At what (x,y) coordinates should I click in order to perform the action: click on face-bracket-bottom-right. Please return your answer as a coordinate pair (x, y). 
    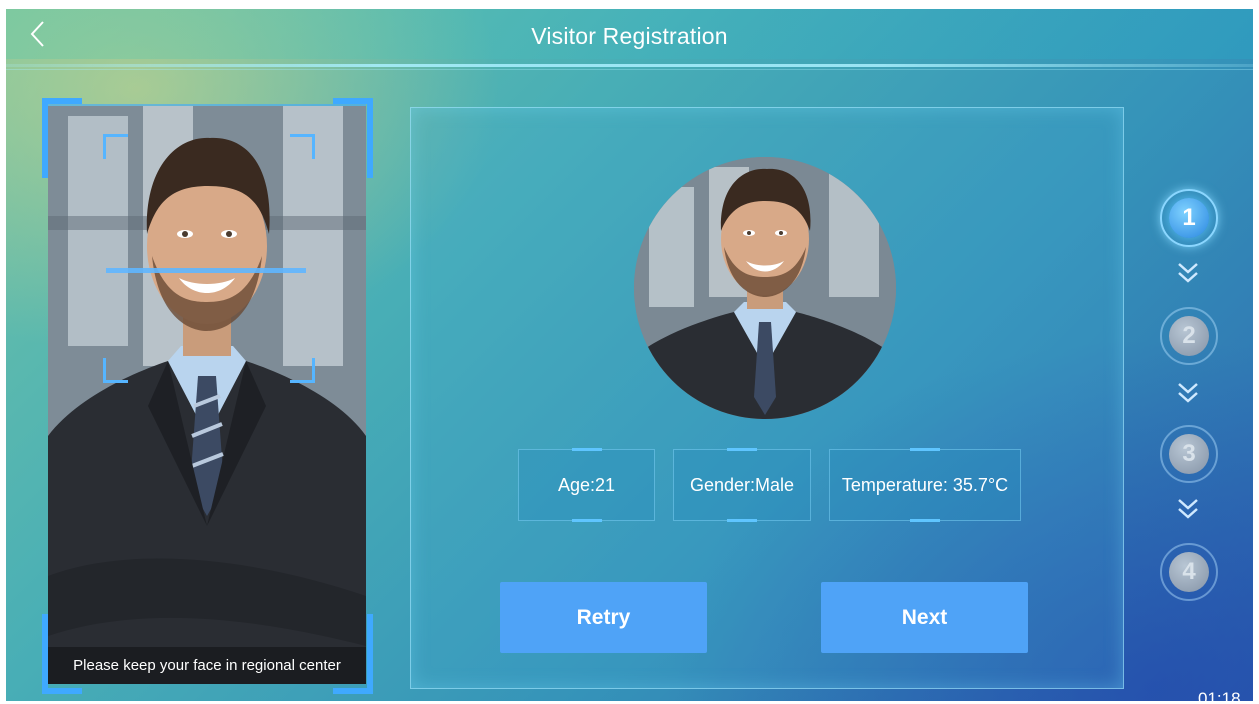
    Looking at the image, I should click on (302, 370).